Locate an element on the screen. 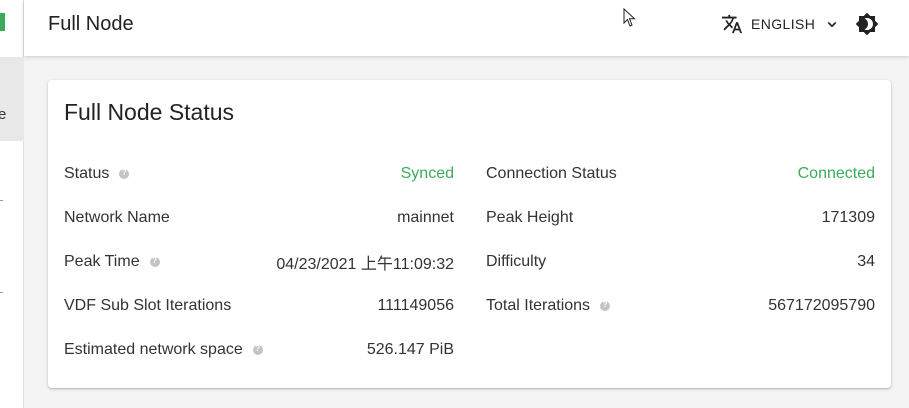 The image size is (909, 408). peak-time-value: 04/23/2021 上午11:09:32 is located at coordinates (365, 264).